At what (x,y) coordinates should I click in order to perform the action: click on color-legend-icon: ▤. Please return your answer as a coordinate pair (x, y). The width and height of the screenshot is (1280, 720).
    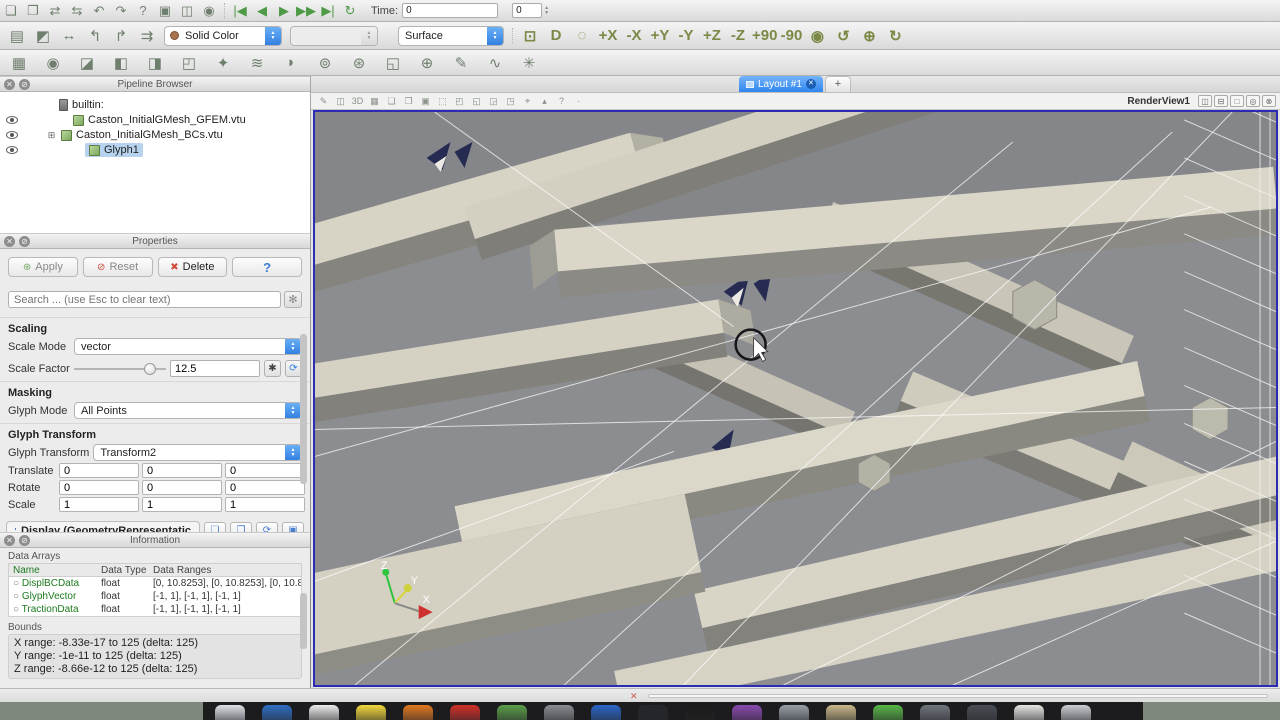
    Looking at the image, I should click on (17, 36).